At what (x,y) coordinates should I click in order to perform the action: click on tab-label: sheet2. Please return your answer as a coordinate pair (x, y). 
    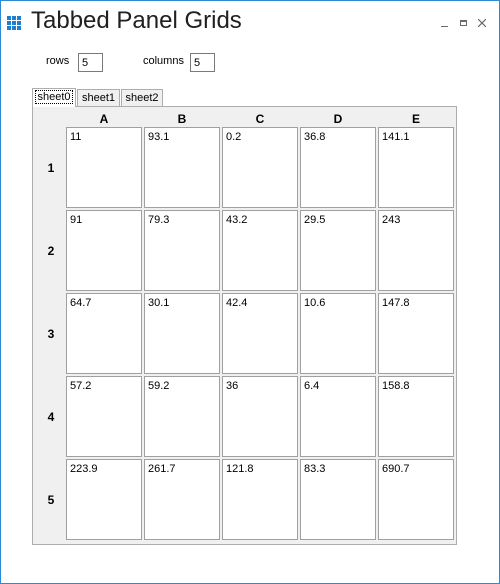
    Looking at the image, I should click on (142, 98).